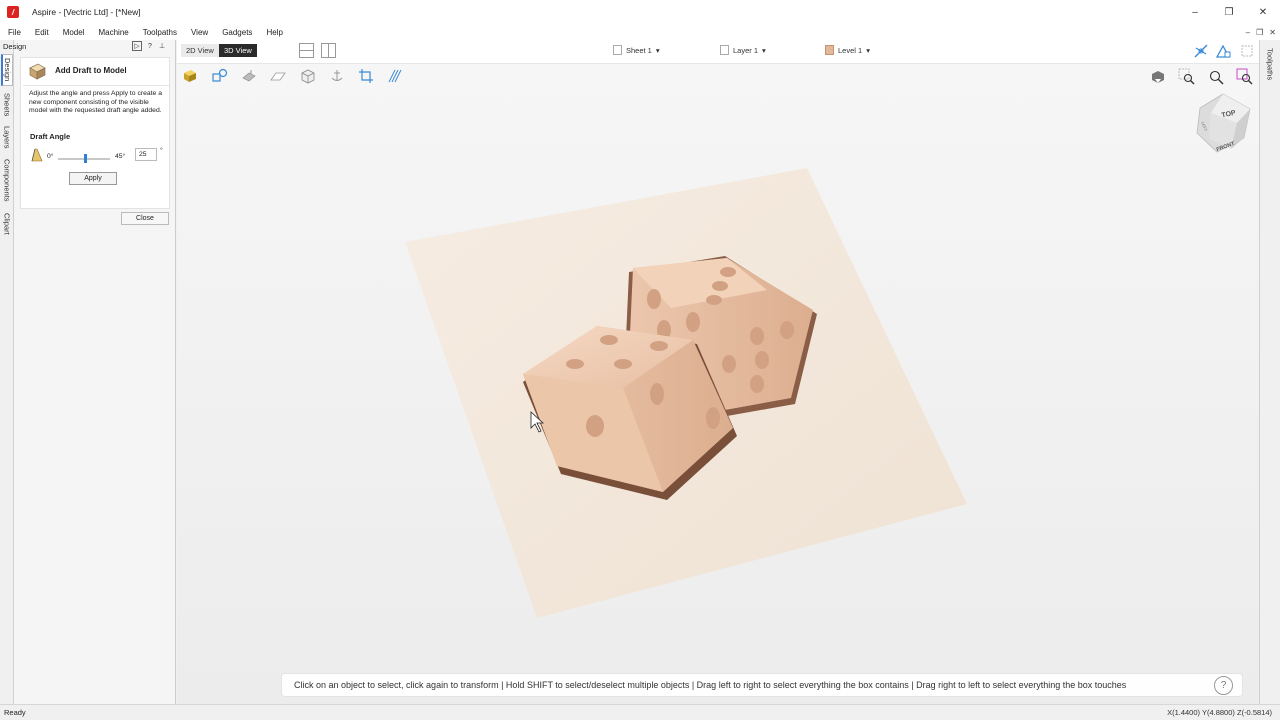 The image size is (1280, 720). I want to click on sheet-dropdown: Sheet 1 ▾, so click(636, 50).